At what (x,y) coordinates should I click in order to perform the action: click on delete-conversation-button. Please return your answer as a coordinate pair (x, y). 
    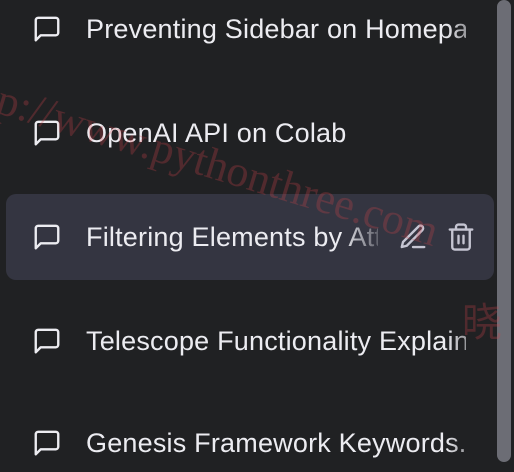
    Looking at the image, I should click on (461, 237).